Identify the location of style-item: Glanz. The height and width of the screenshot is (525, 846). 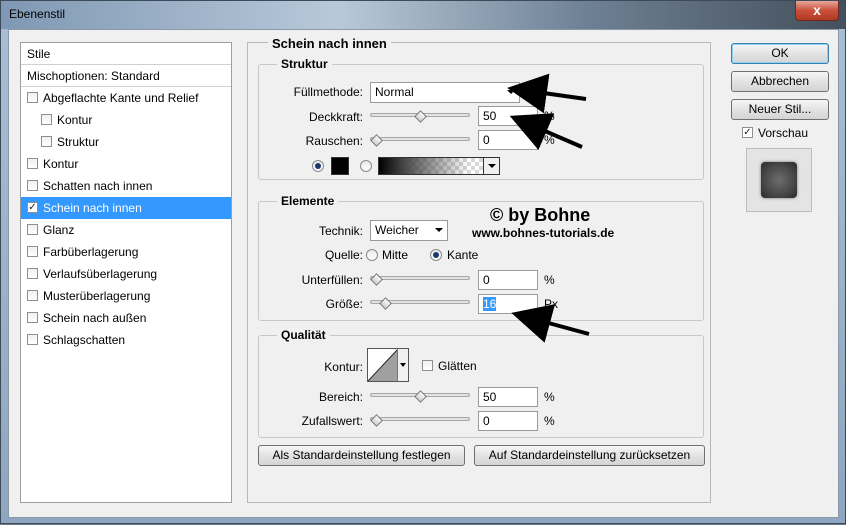
(126, 230).